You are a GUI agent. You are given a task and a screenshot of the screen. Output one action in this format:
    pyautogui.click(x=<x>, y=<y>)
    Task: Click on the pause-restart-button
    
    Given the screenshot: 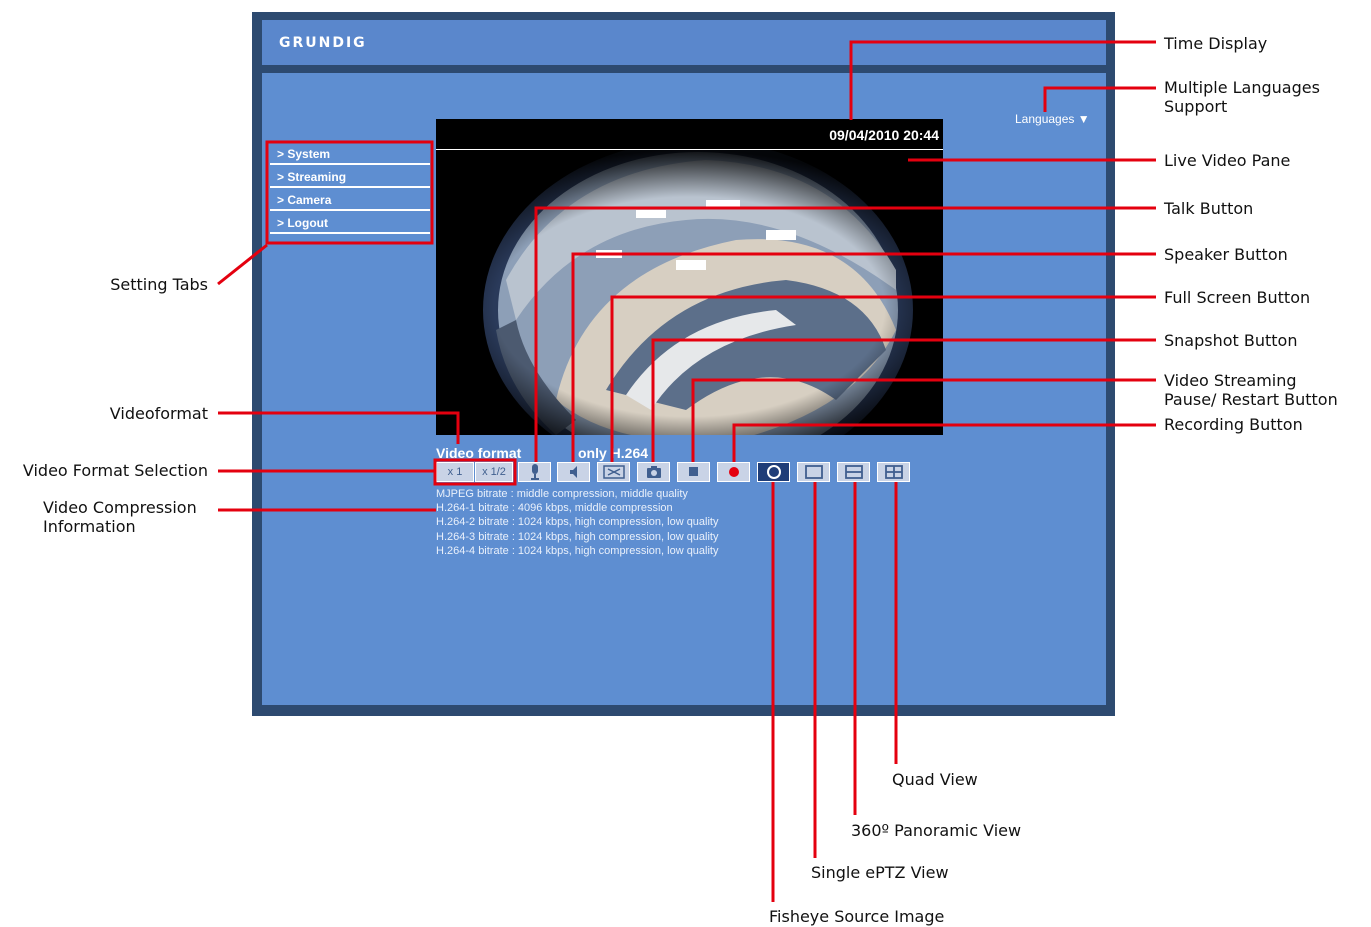 What is the action you would take?
    pyautogui.click(x=693, y=472)
    